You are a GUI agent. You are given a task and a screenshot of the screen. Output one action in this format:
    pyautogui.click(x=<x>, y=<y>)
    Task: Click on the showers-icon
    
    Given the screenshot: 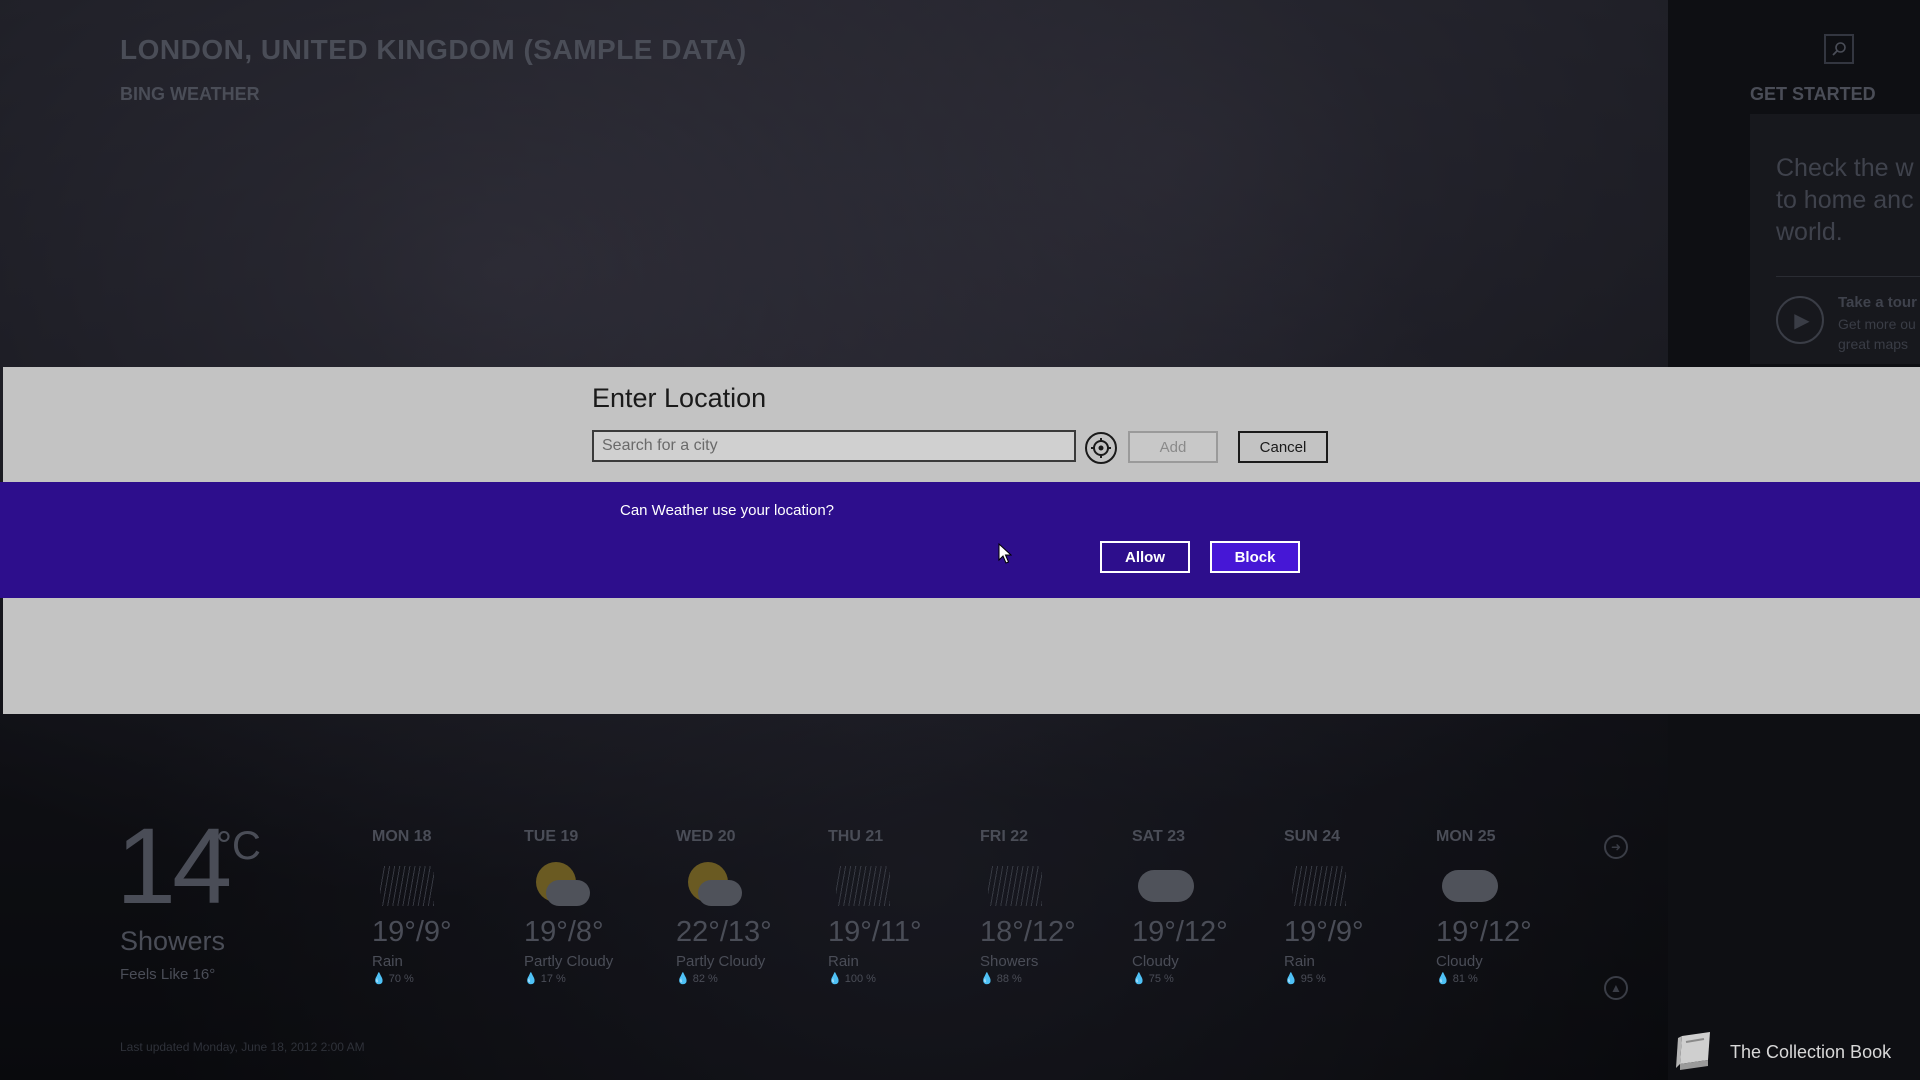 What is the action you would take?
    pyautogui.click(x=1015, y=884)
    